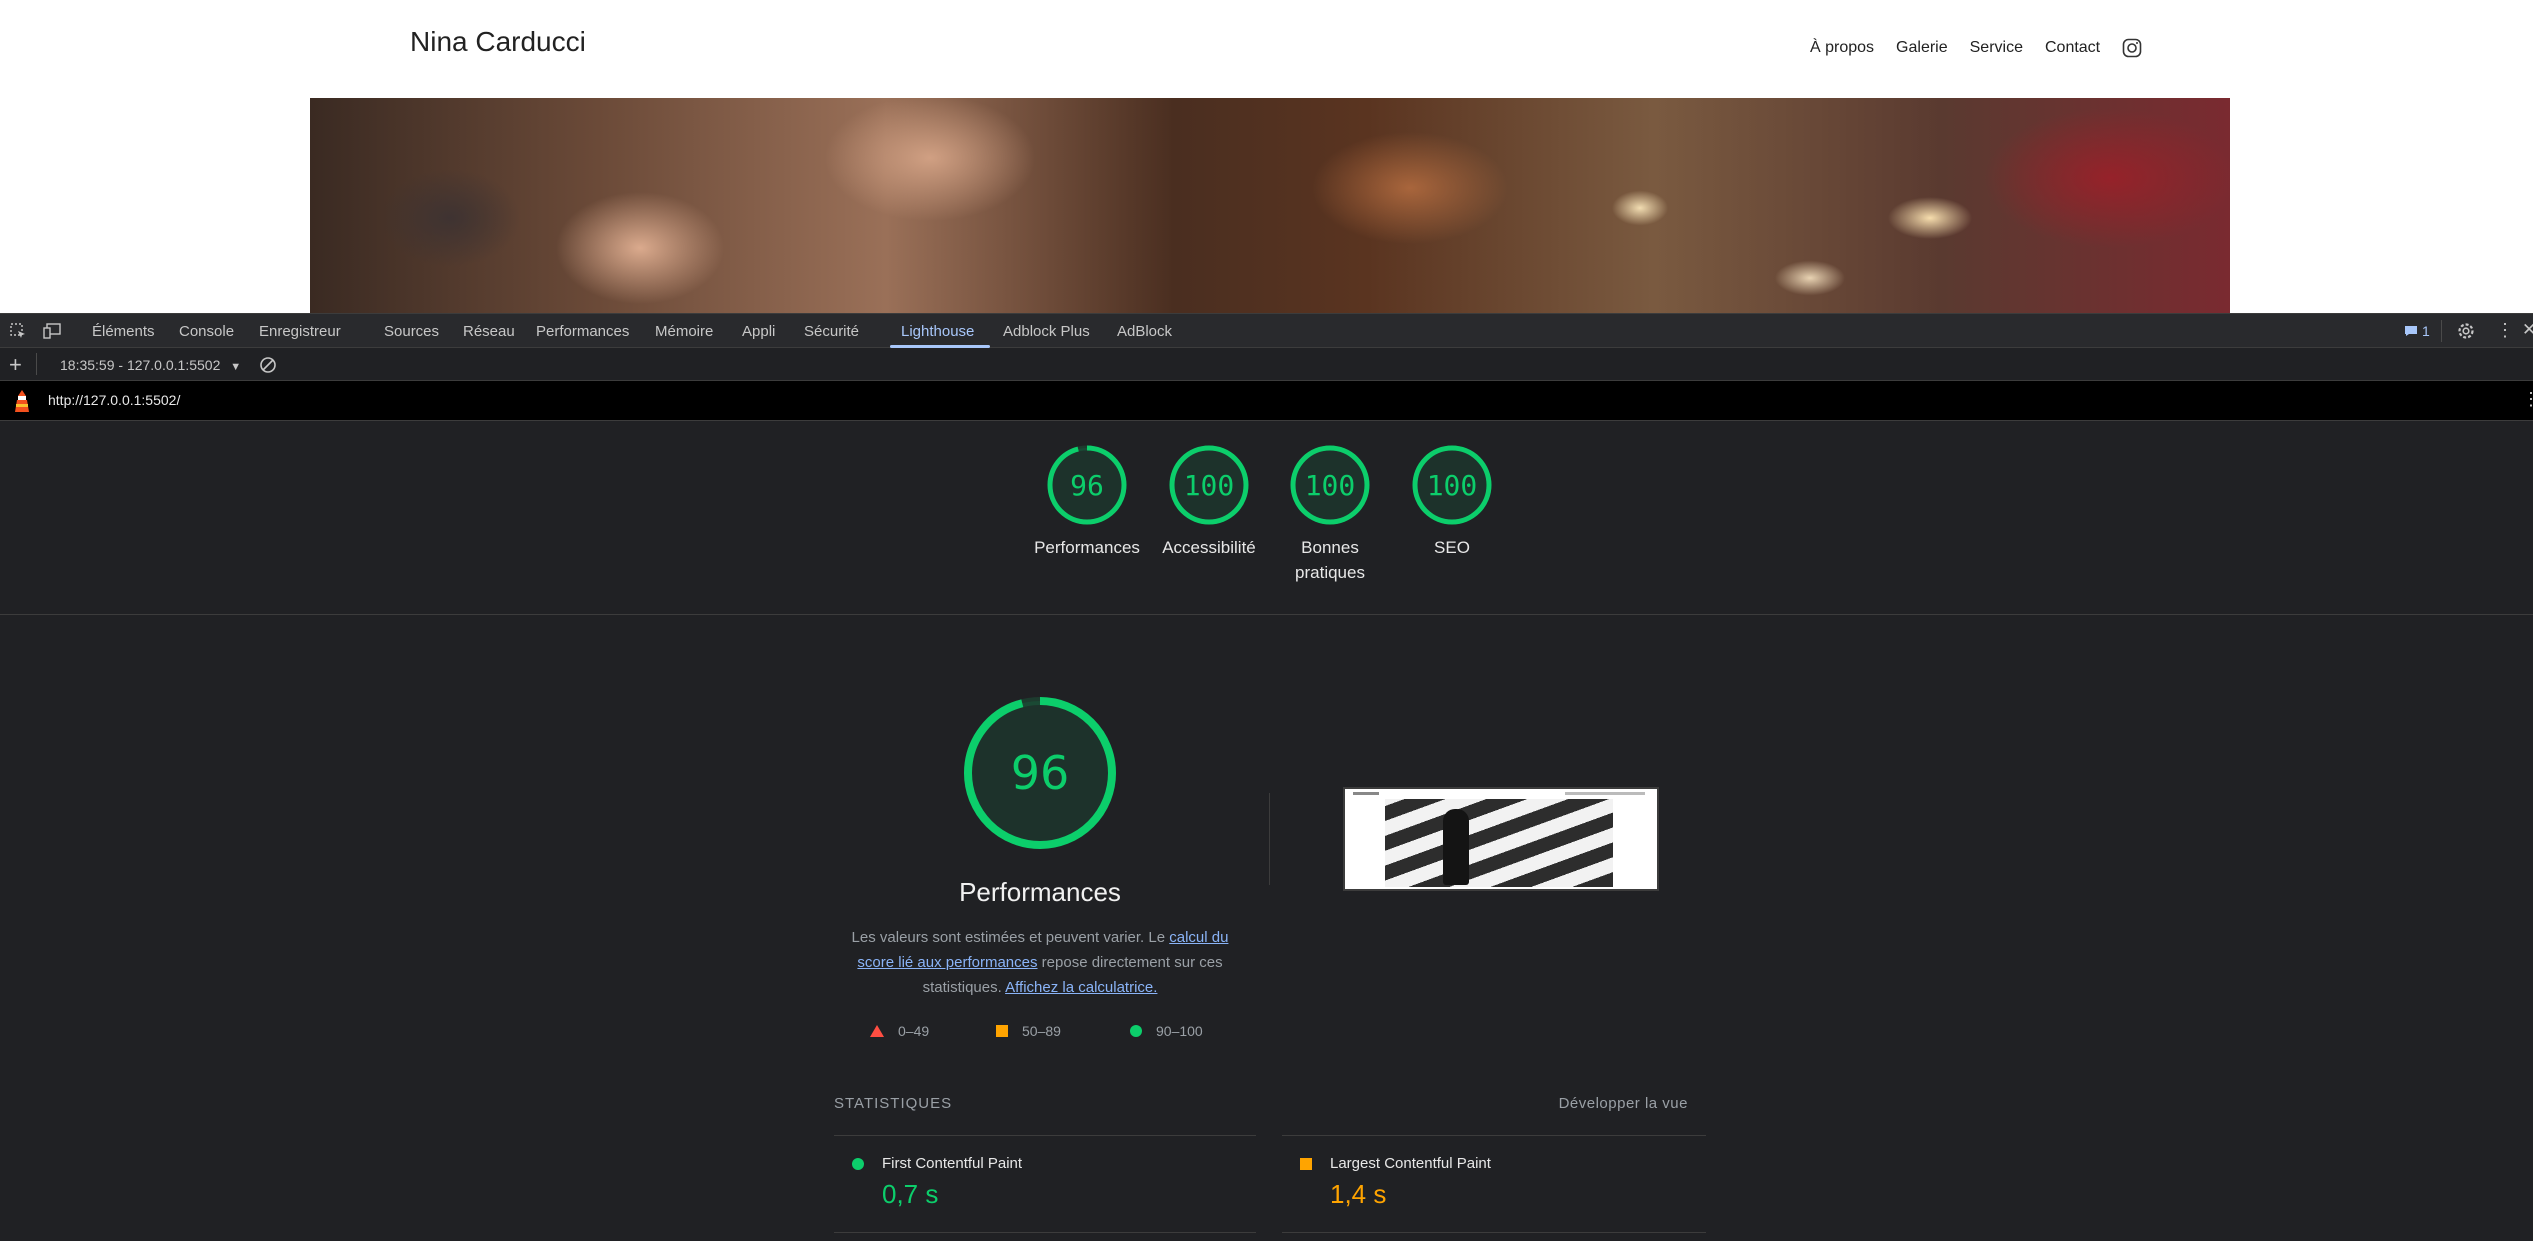  What do you see at coordinates (2132, 48) in the screenshot?
I see `instagram-icon` at bounding box center [2132, 48].